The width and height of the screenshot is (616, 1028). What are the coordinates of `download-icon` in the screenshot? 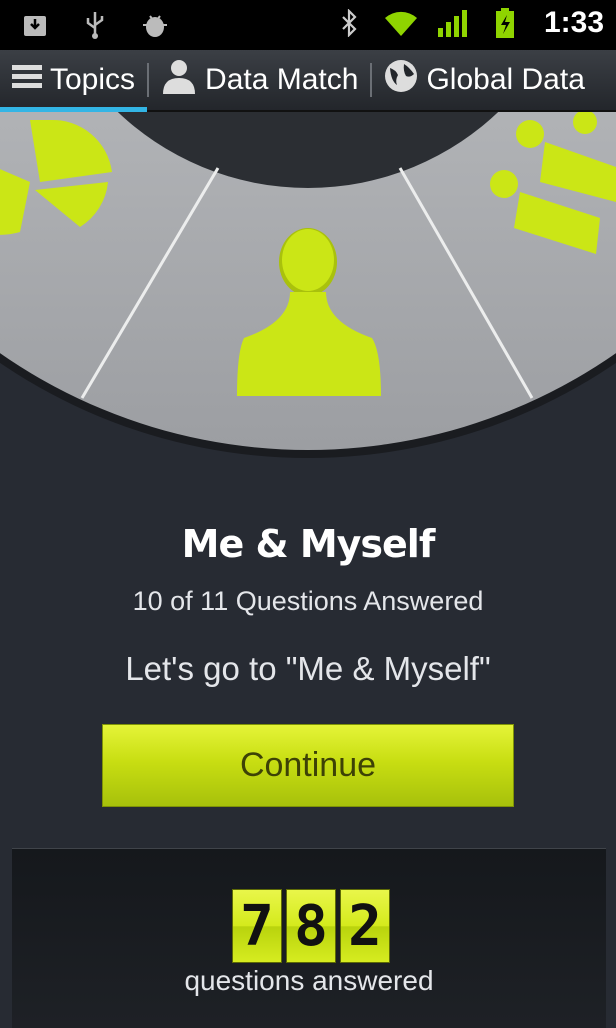 It's located at (35, 25).